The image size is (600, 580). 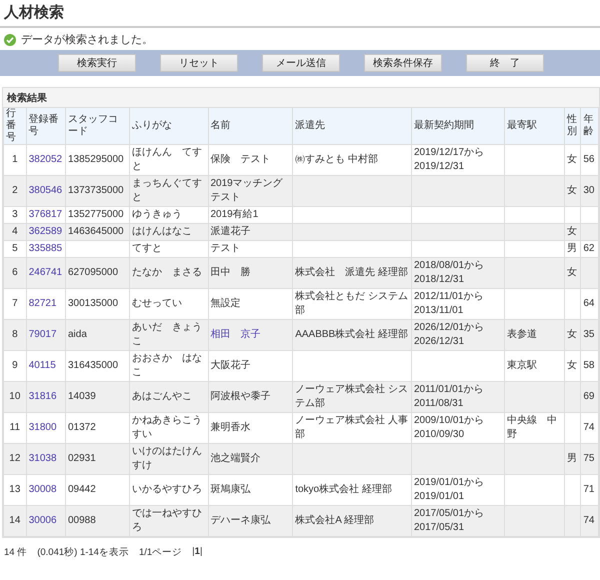 What do you see at coordinates (589, 397) in the screenshot?
I see `table-cell: 69` at bounding box center [589, 397].